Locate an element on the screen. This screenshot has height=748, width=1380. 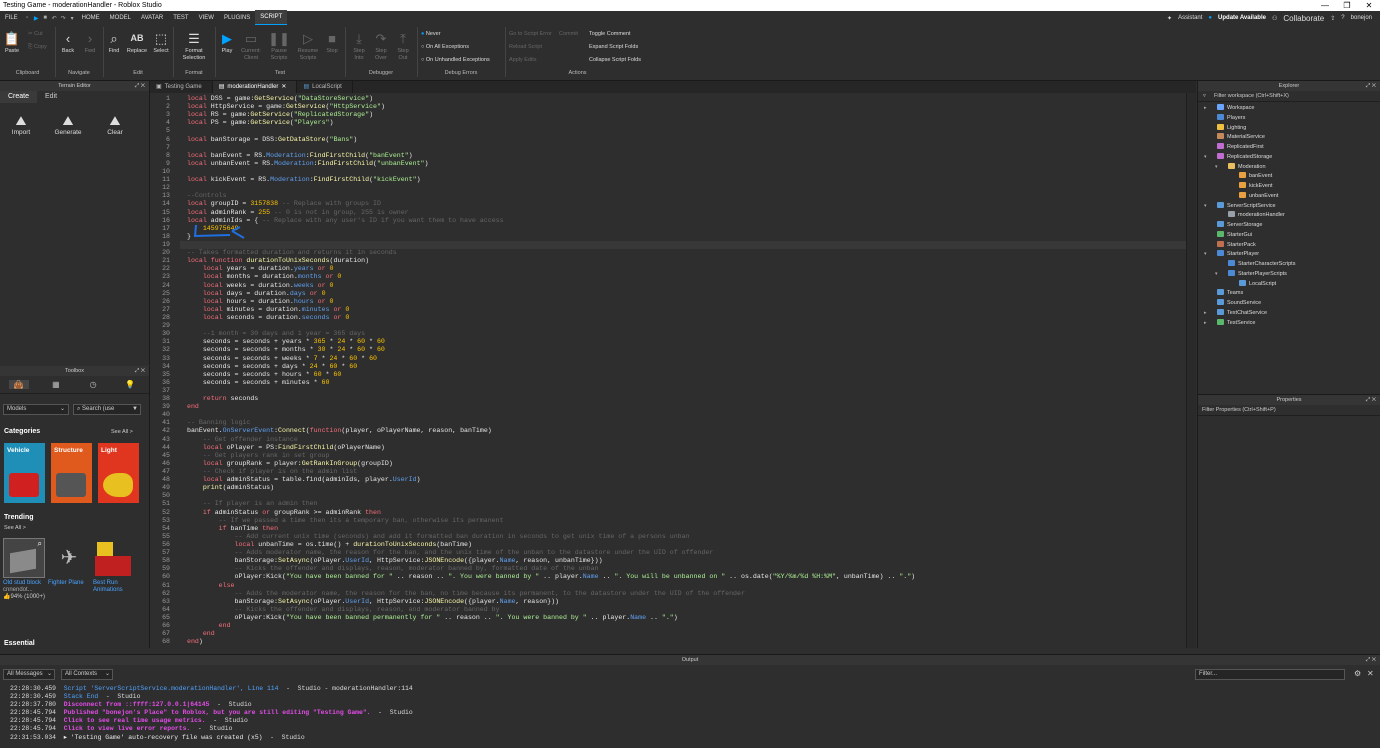
menu-model: MODEL is located at coordinates (120, 18).